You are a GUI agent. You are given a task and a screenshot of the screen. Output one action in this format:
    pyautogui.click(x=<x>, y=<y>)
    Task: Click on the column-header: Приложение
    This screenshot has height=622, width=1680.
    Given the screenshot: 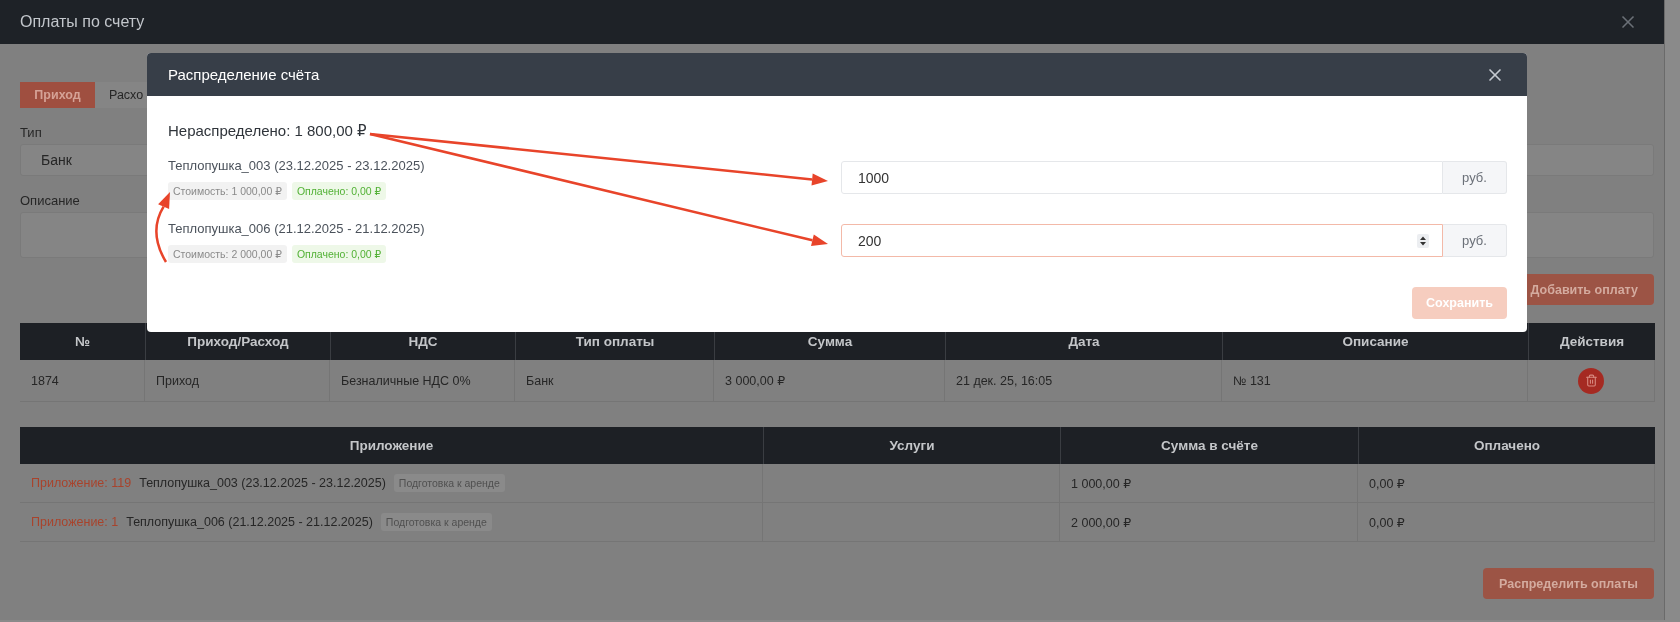 What is the action you would take?
    pyautogui.click(x=391, y=445)
    